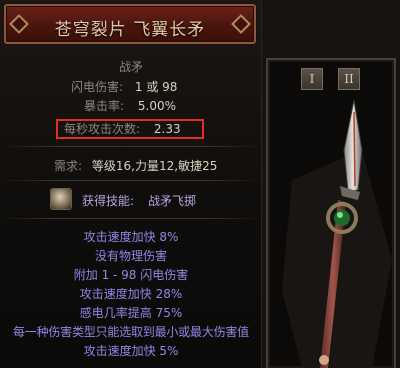 The width and height of the screenshot is (400, 368). What do you see at coordinates (113, 166) in the screenshot?
I see `requirement-level: 等级16,` at bounding box center [113, 166].